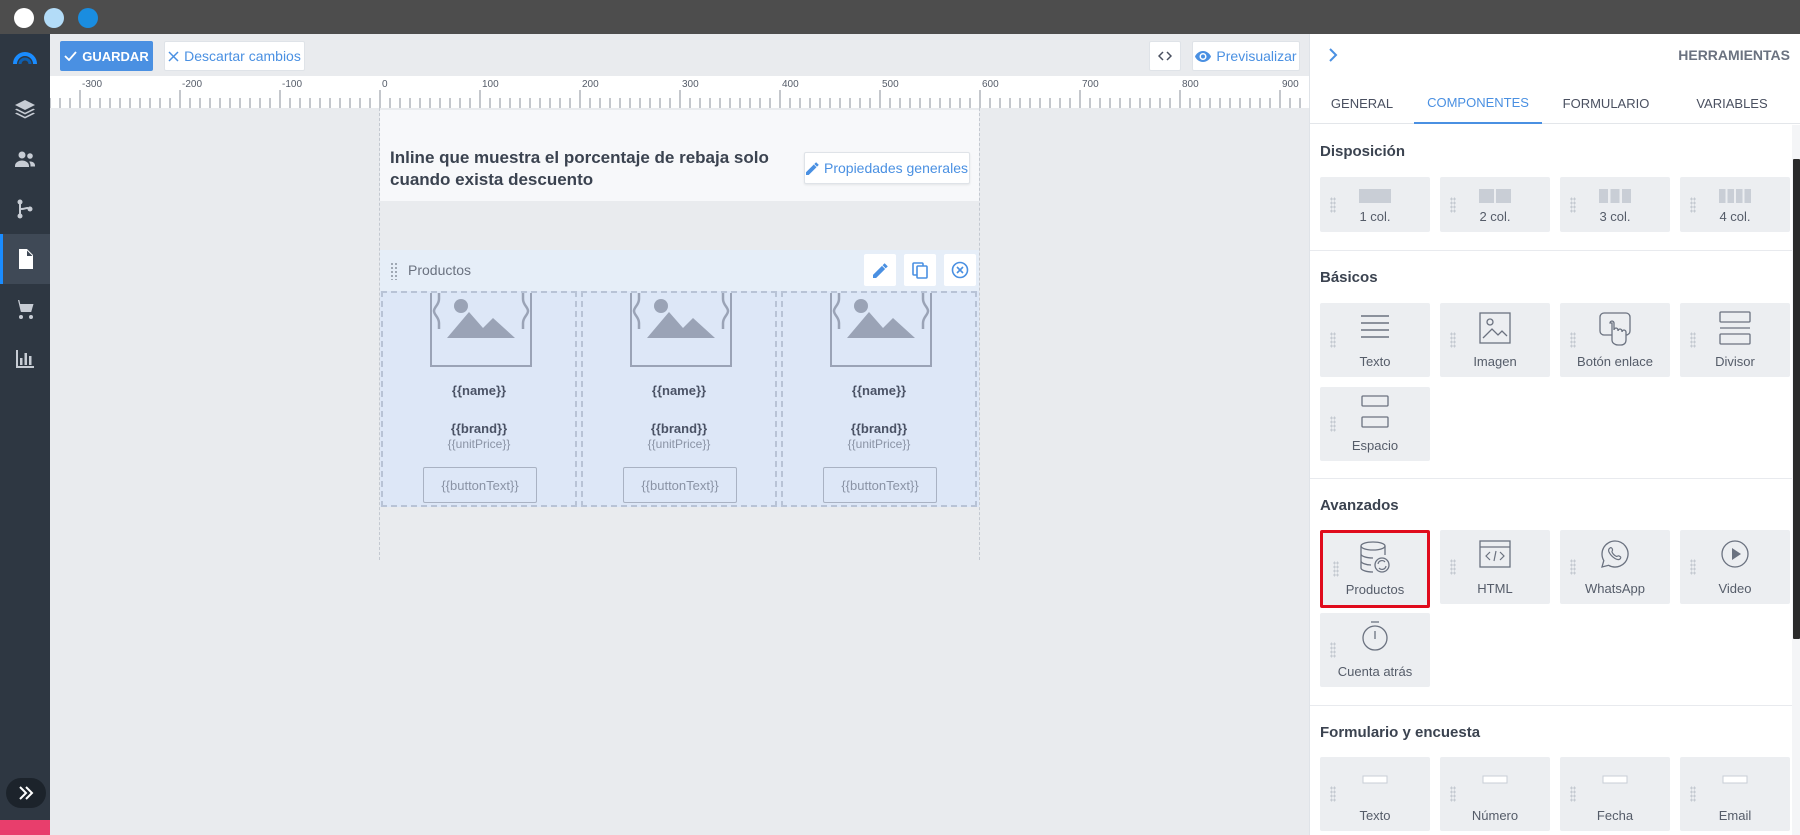 The height and width of the screenshot is (835, 1800). I want to click on expand-sidebar-button, so click(26, 793).